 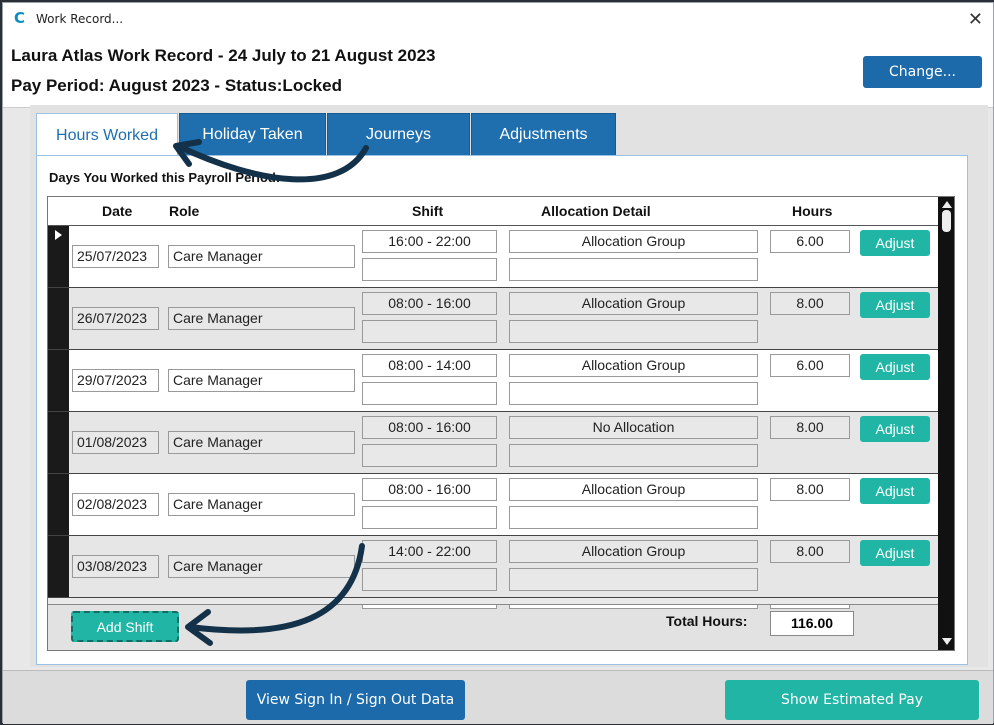 What do you see at coordinates (115, 442) in the screenshot?
I see `date-field: 01/08/2023` at bounding box center [115, 442].